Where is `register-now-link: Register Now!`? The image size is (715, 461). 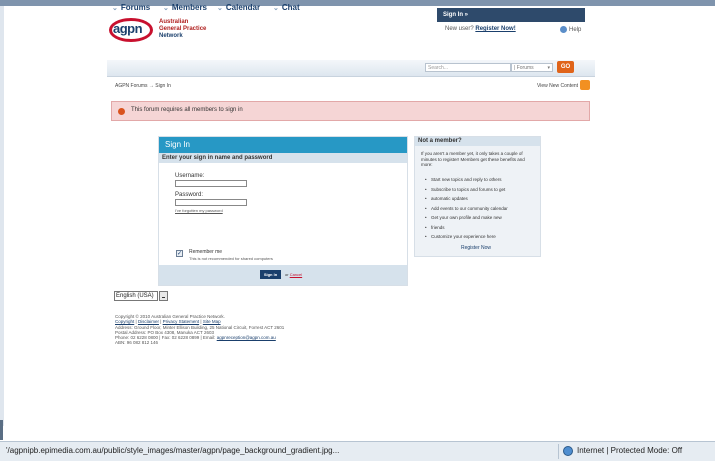
register-now-link: Register Now! is located at coordinates (495, 29).